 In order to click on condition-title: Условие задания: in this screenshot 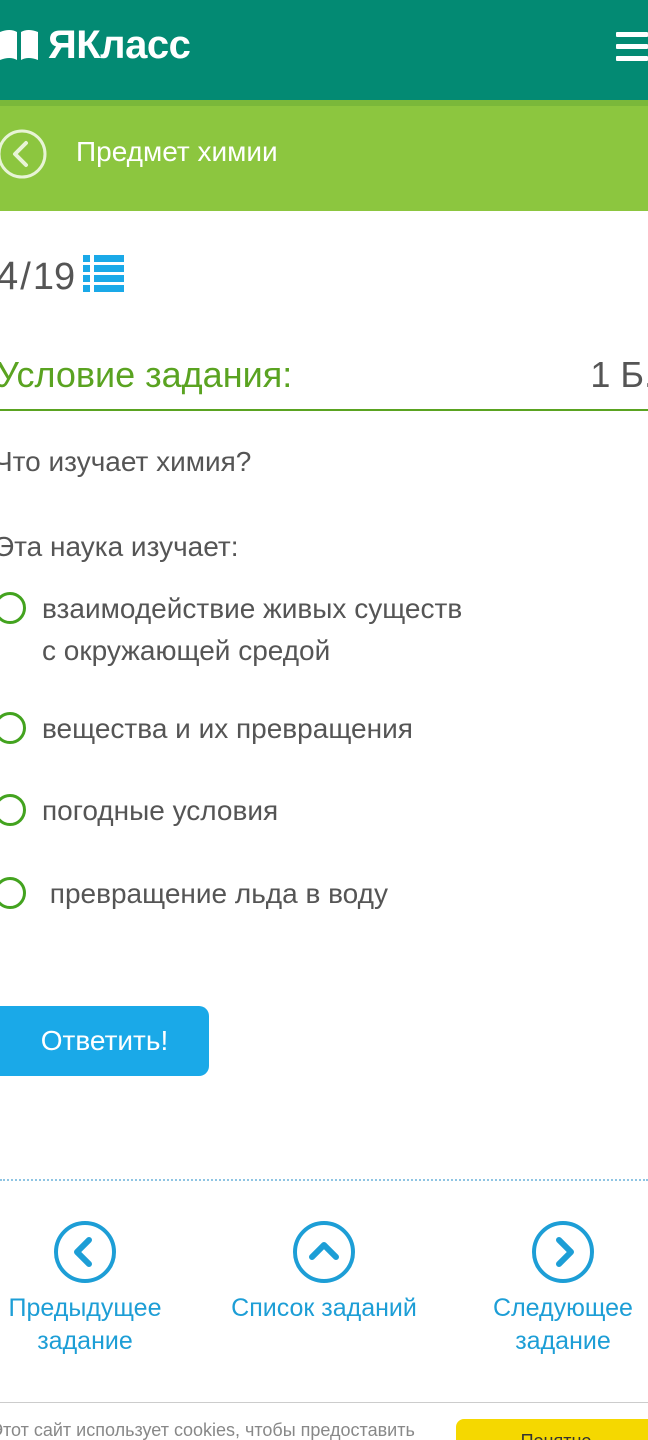, I will do `click(146, 374)`.